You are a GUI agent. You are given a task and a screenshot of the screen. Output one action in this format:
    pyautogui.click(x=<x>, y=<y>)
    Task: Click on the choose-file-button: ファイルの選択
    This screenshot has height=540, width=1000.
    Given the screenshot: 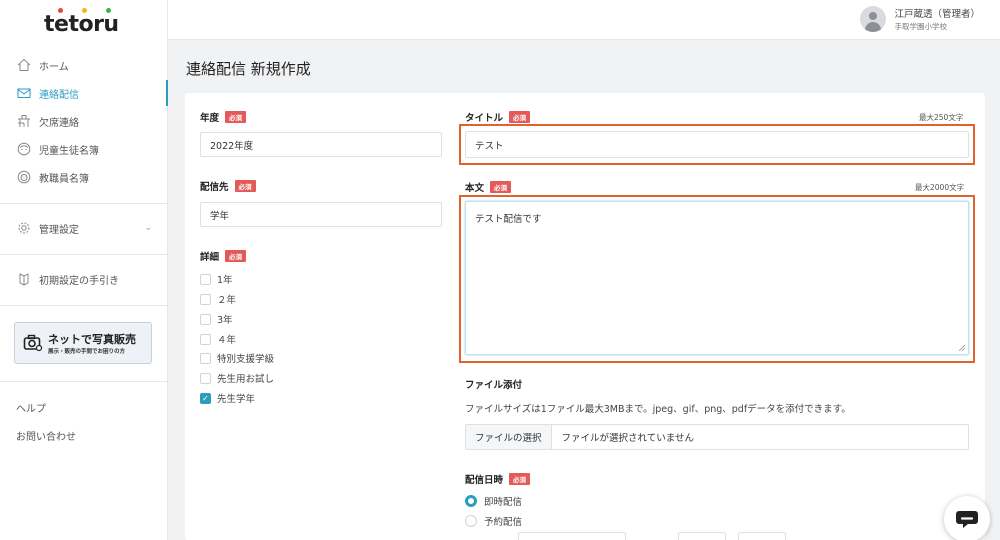 What is the action you would take?
    pyautogui.click(x=509, y=437)
    